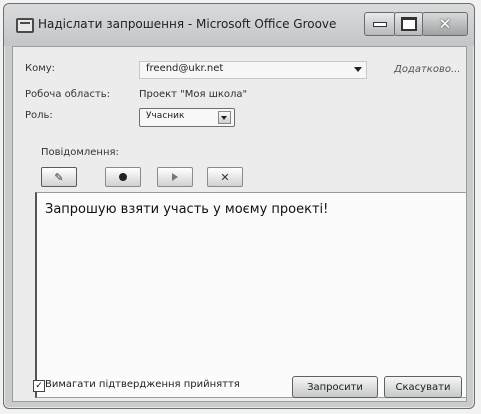 This screenshot has width=481, height=414. Describe the element at coordinates (185, 68) in the screenshot. I see `to-value: freend@ukr.net` at that location.